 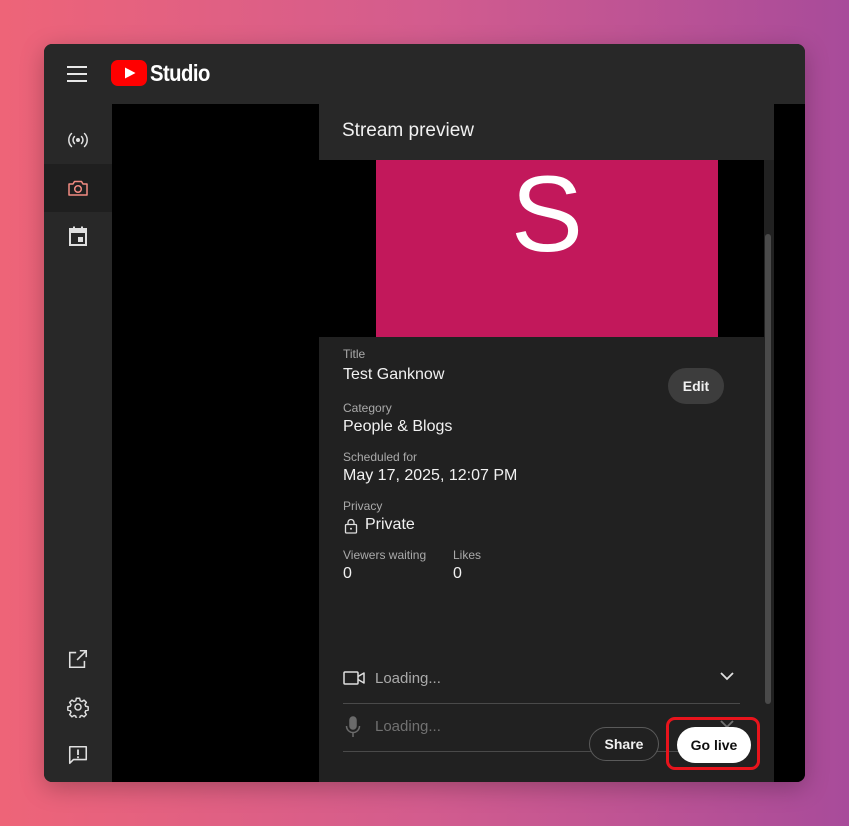 I want to click on stream-thumbnail: S, so click(x=547, y=248).